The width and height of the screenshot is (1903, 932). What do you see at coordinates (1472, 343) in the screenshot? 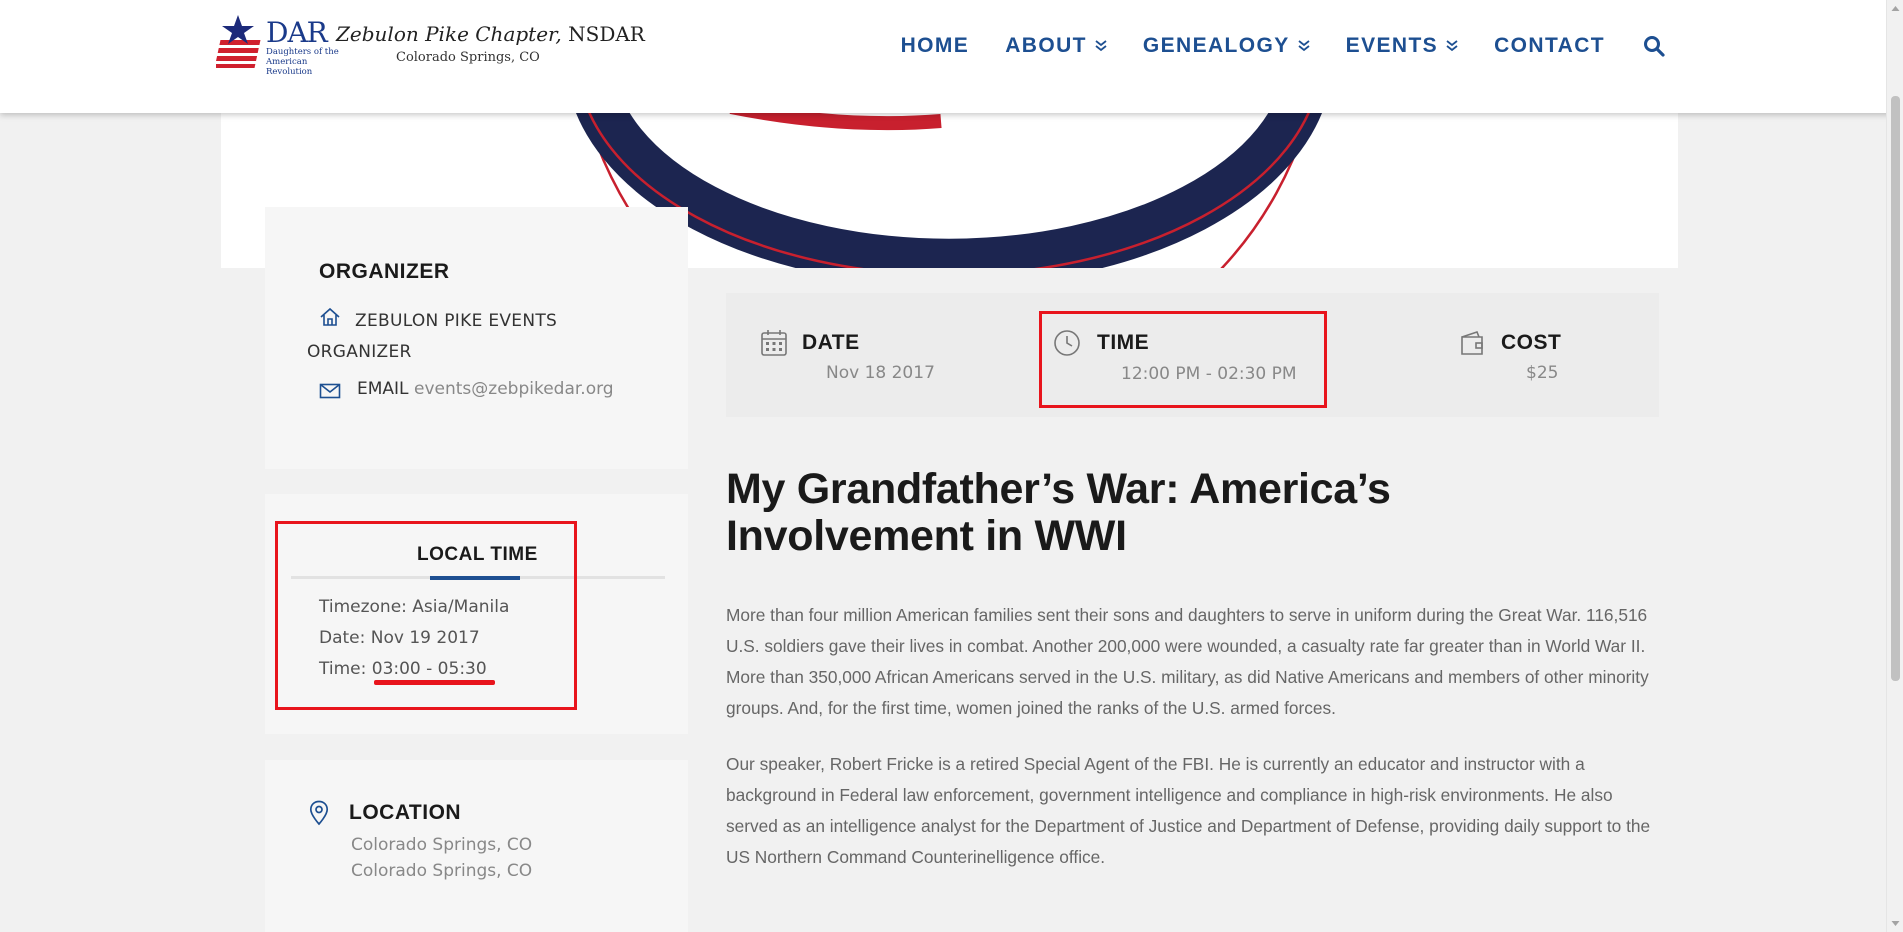
I see `wallet-icon` at bounding box center [1472, 343].